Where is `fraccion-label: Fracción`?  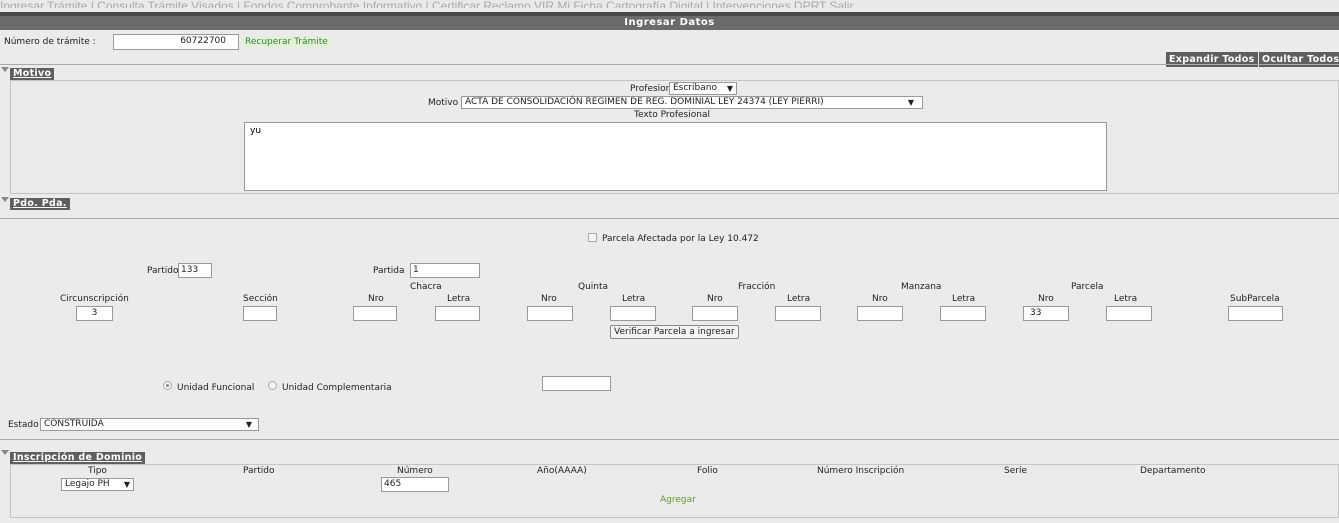 fraccion-label: Fracción is located at coordinates (757, 287).